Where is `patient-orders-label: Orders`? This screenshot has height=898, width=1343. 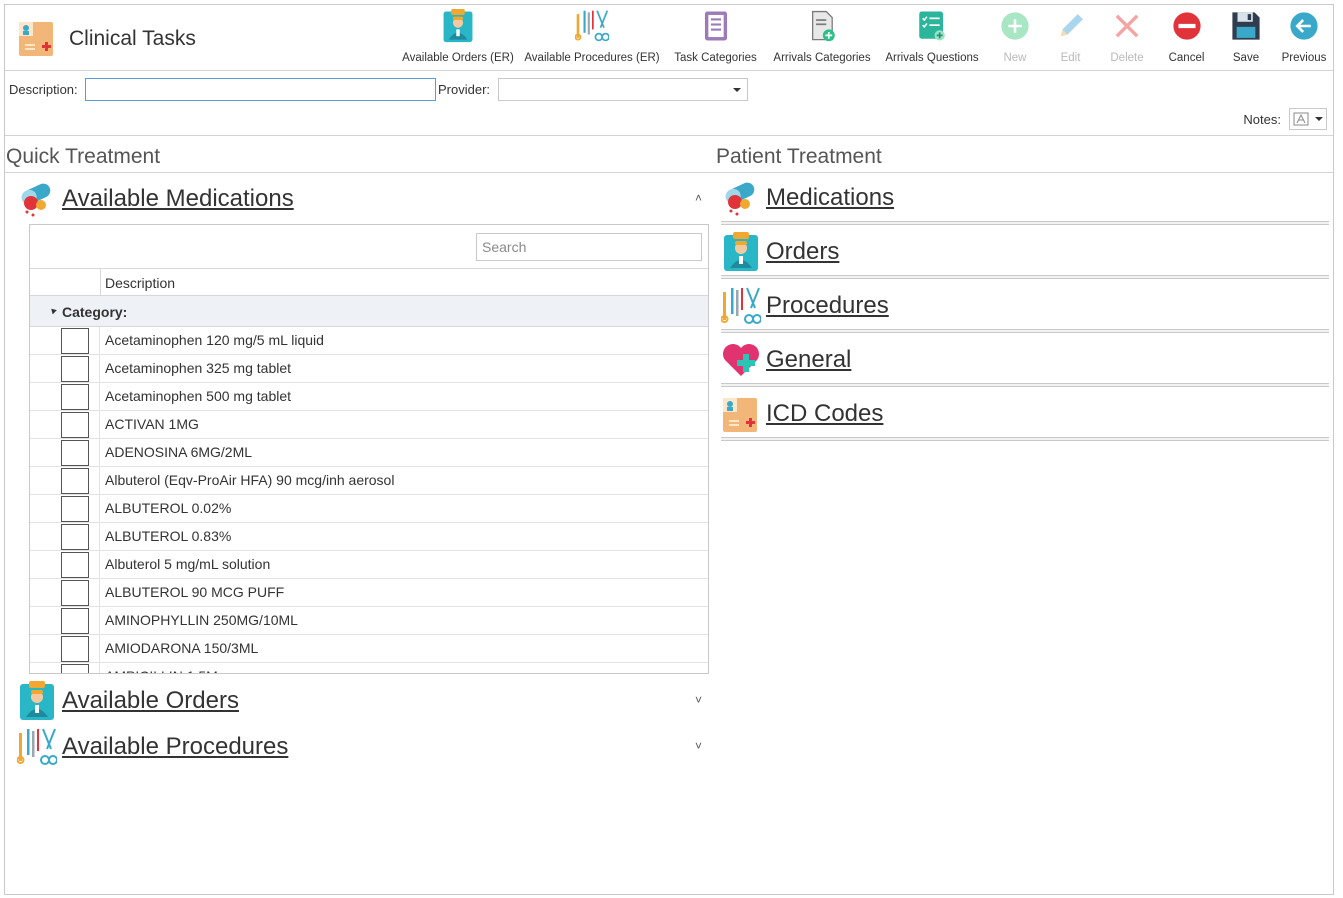
patient-orders-label: Orders is located at coordinates (803, 251).